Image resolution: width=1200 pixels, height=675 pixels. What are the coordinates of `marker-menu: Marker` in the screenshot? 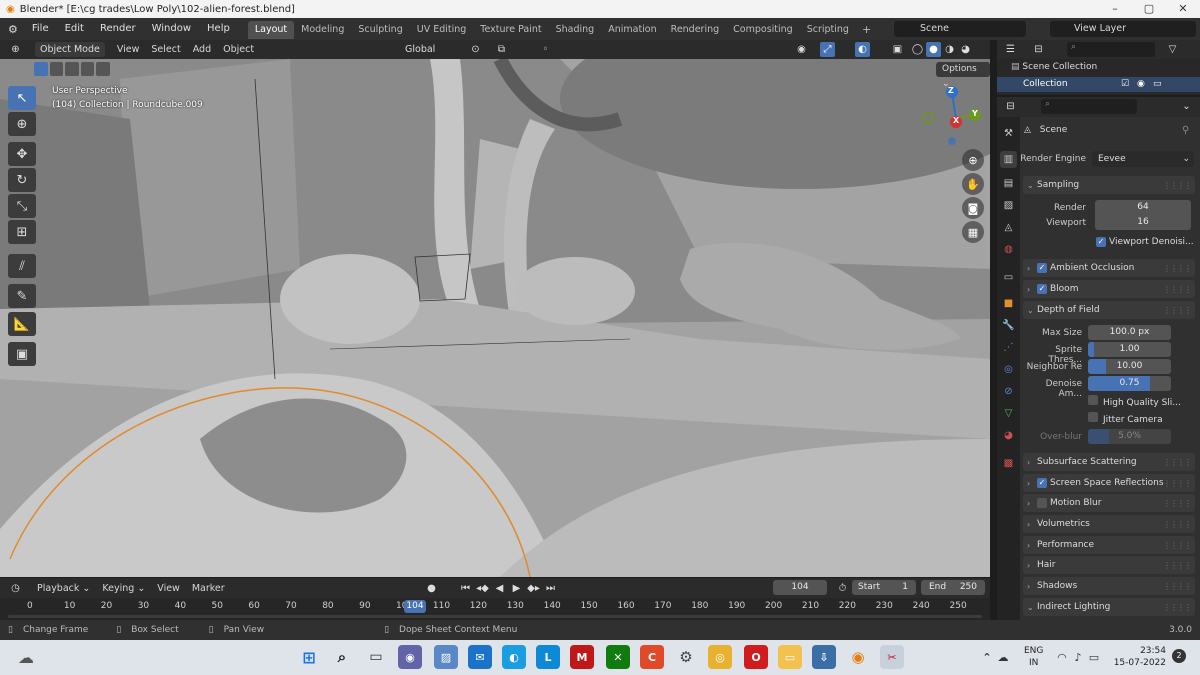 It's located at (208, 588).